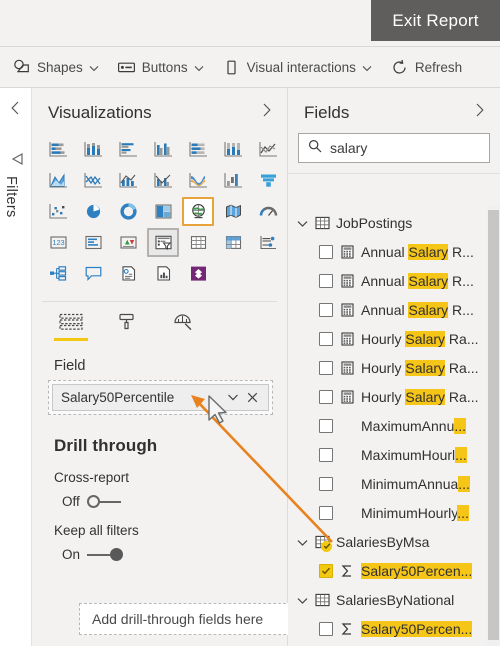 This screenshot has height=646, width=500. Describe the element at coordinates (93, 149) in the screenshot. I see `viz-stacked-column-chart-icon` at that location.